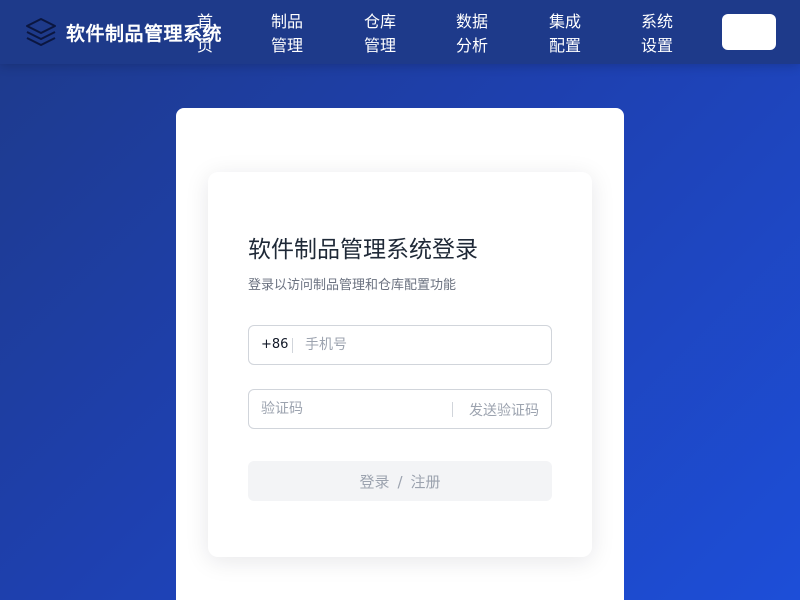  Describe the element at coordinates (504, 410) in the screenshot. I see `send-code-button: 发送验证码` at that location.